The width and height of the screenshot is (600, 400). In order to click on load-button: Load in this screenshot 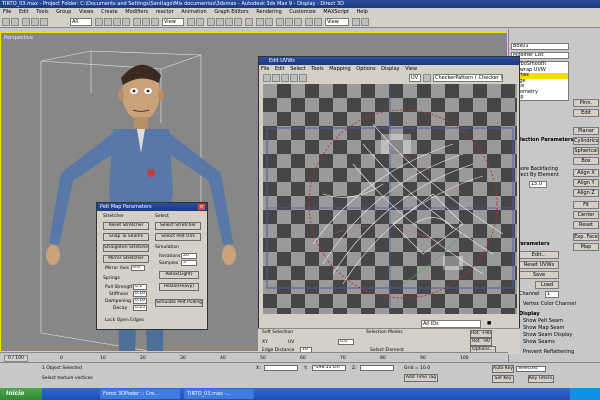, I will do `click(547, 285)`.